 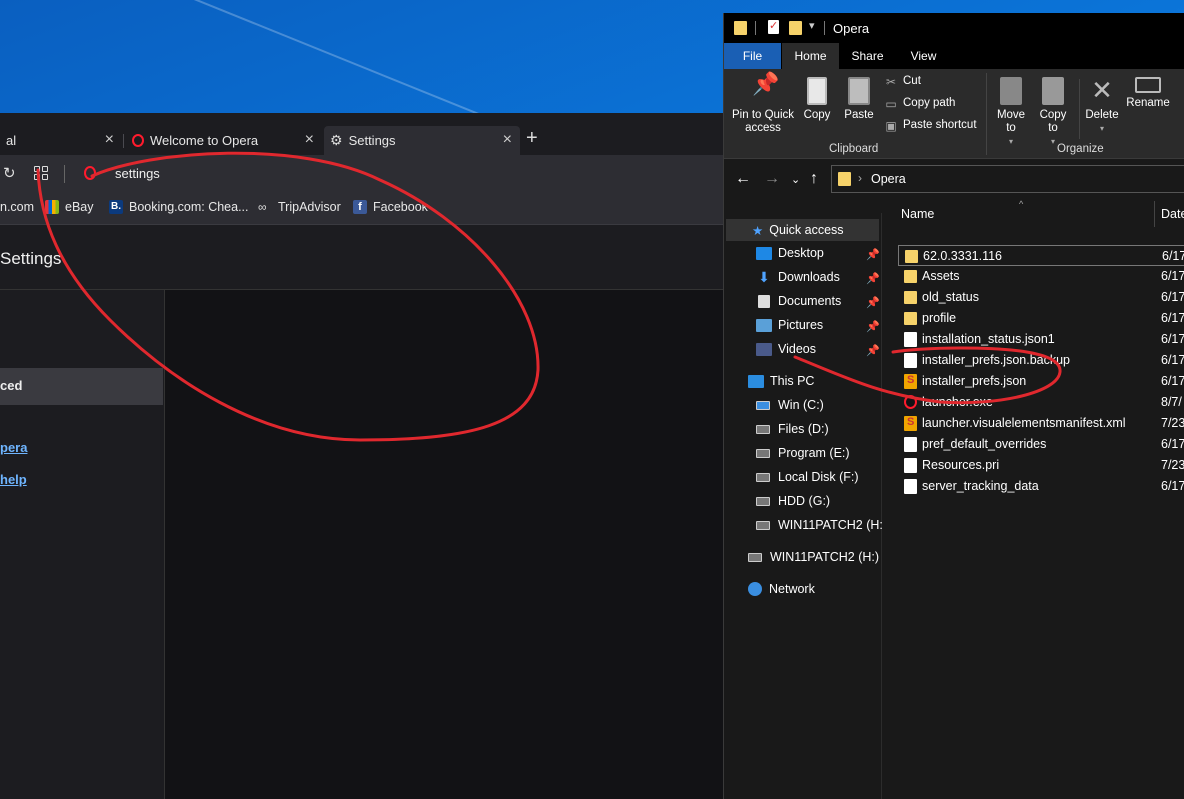 I want to click on paste-shortcut-button: ▣ Paste shortcut, so click(x=930, y=126).